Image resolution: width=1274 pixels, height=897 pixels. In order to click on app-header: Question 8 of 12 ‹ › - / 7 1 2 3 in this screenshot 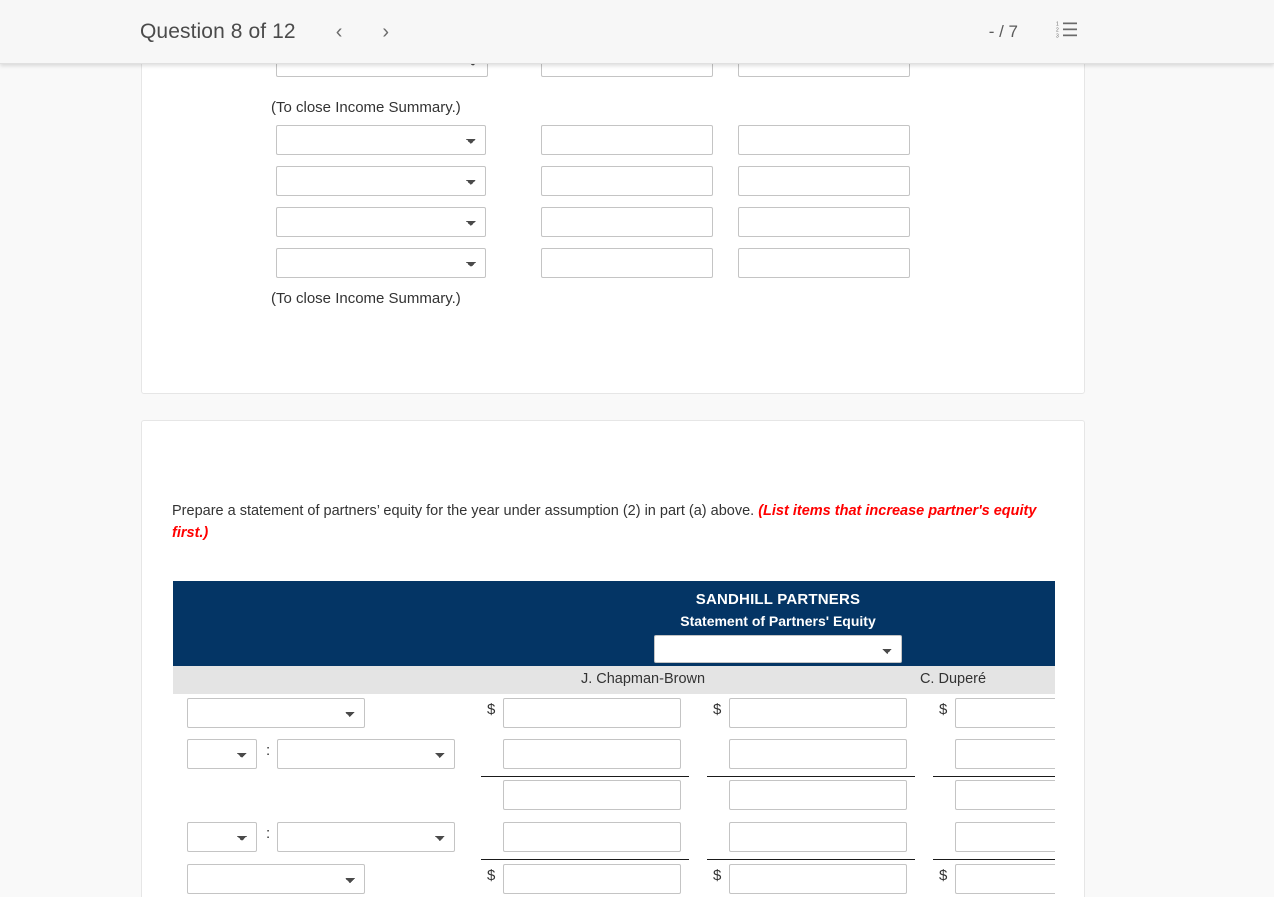, I will do `click(637, 32)`.